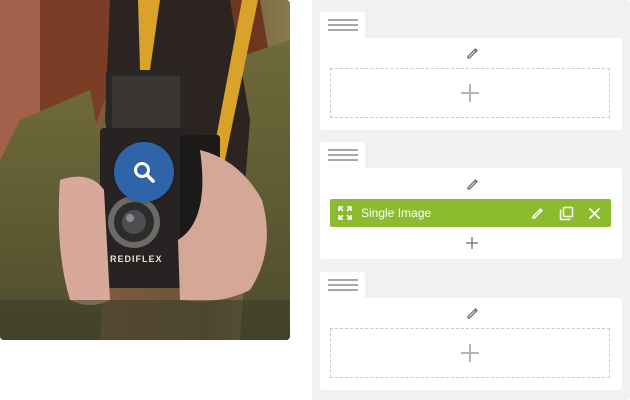  I want to click on single-image-element: Single Image, so click(470, 213).